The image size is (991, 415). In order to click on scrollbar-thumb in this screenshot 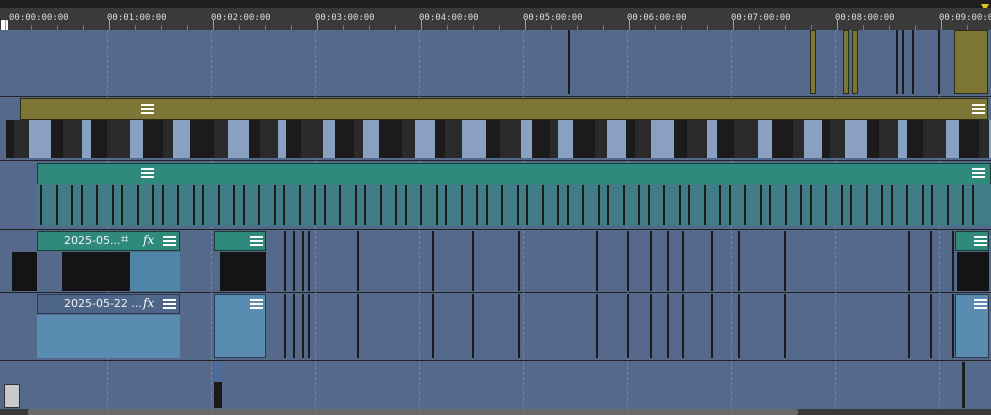, I will do `click(413, 412)`.